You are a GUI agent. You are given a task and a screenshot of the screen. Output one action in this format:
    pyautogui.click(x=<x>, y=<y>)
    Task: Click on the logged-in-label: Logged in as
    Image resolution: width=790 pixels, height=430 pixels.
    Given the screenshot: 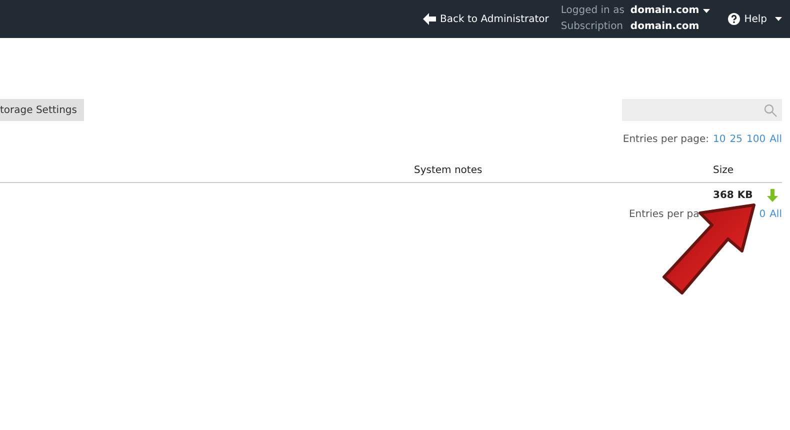 What is the action you would take?
    pyautogui.click(x=592, y=11)
    